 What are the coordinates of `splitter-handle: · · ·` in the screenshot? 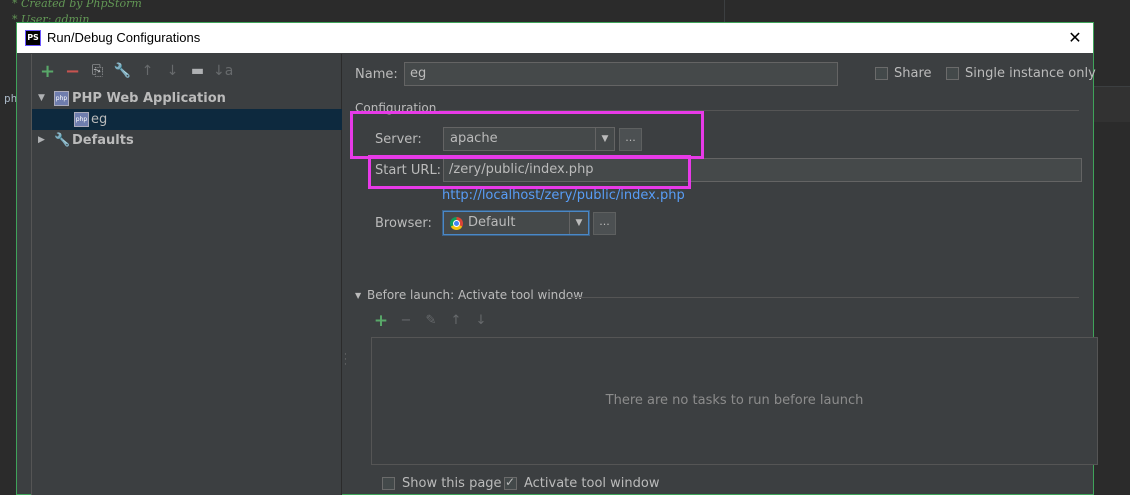 It's located at (346, 360).